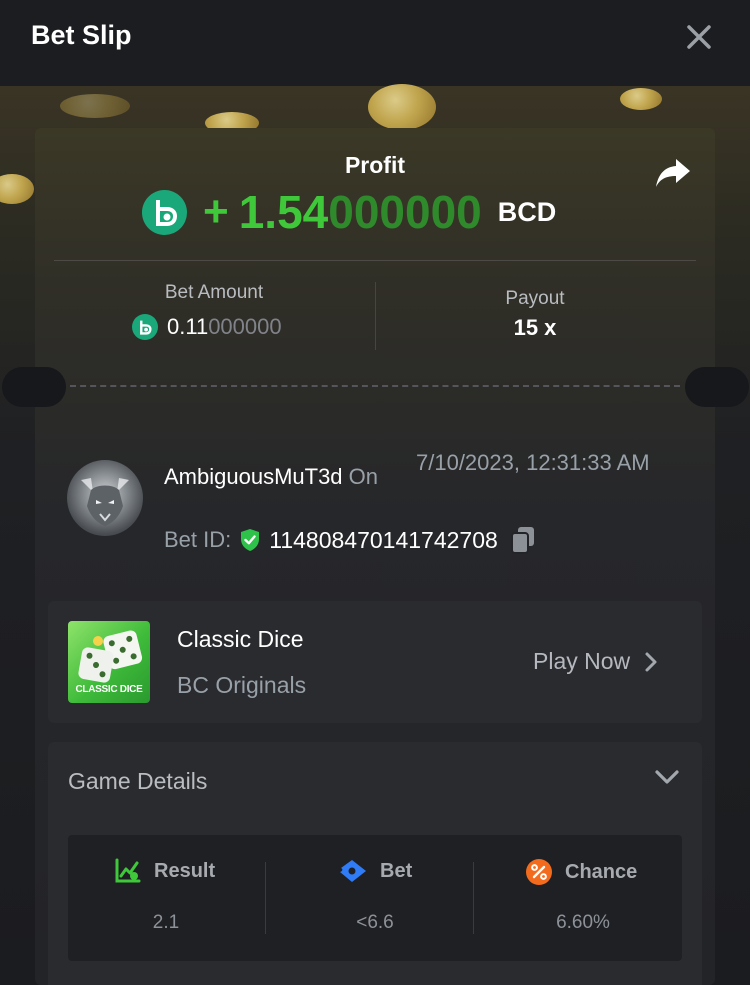 This screenshot has width=750, height=985. What do you see at coordinates (240, 639) in the screenshot?
I see `game-name: Classic Dice` at bounding box center [240, 639].